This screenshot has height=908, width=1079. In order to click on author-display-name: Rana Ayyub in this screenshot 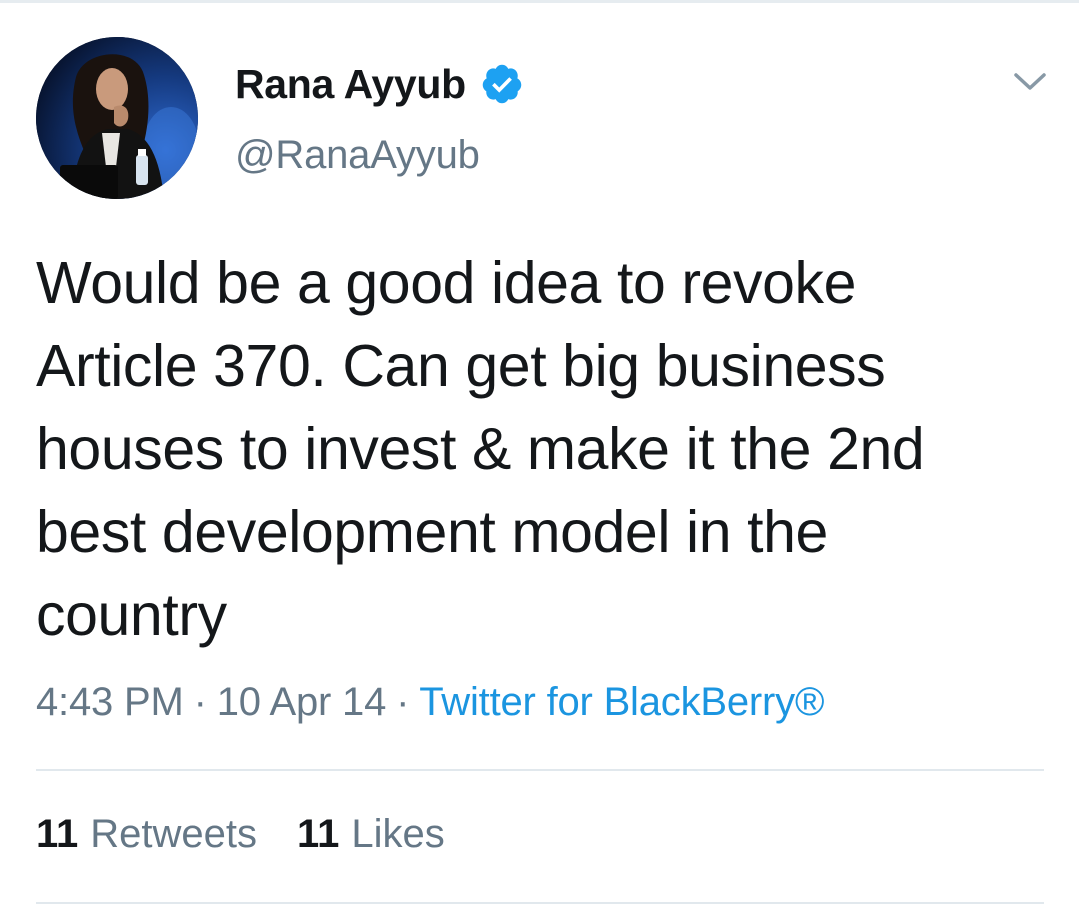, I will do `click(350, 84)`.